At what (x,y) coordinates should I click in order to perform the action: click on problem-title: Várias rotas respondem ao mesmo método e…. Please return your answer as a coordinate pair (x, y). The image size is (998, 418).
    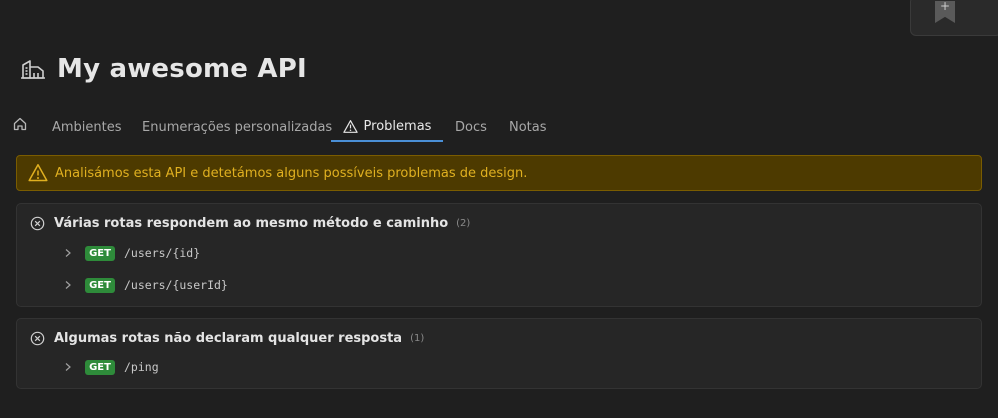
    Looking at the image, I should click on (251, 223).